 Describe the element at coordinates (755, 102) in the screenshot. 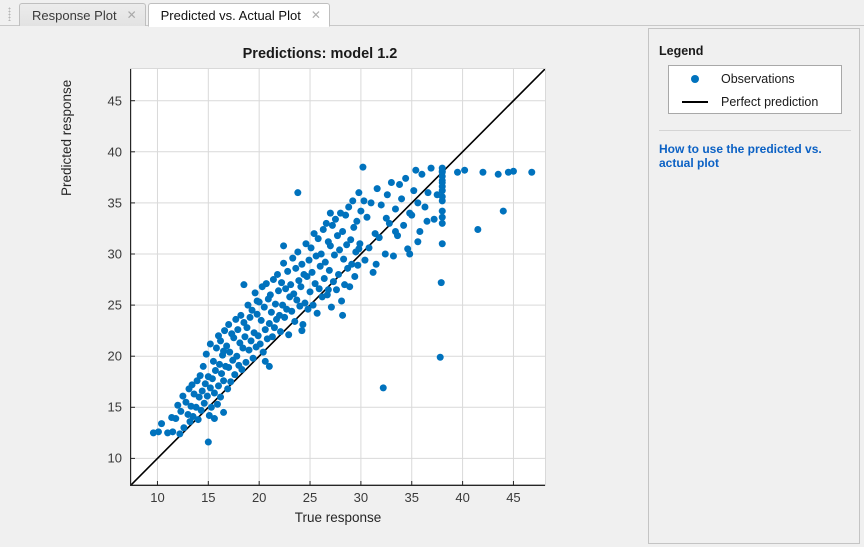

I see `legend-item-perfect-prediction: Perfect prediction` at that location.